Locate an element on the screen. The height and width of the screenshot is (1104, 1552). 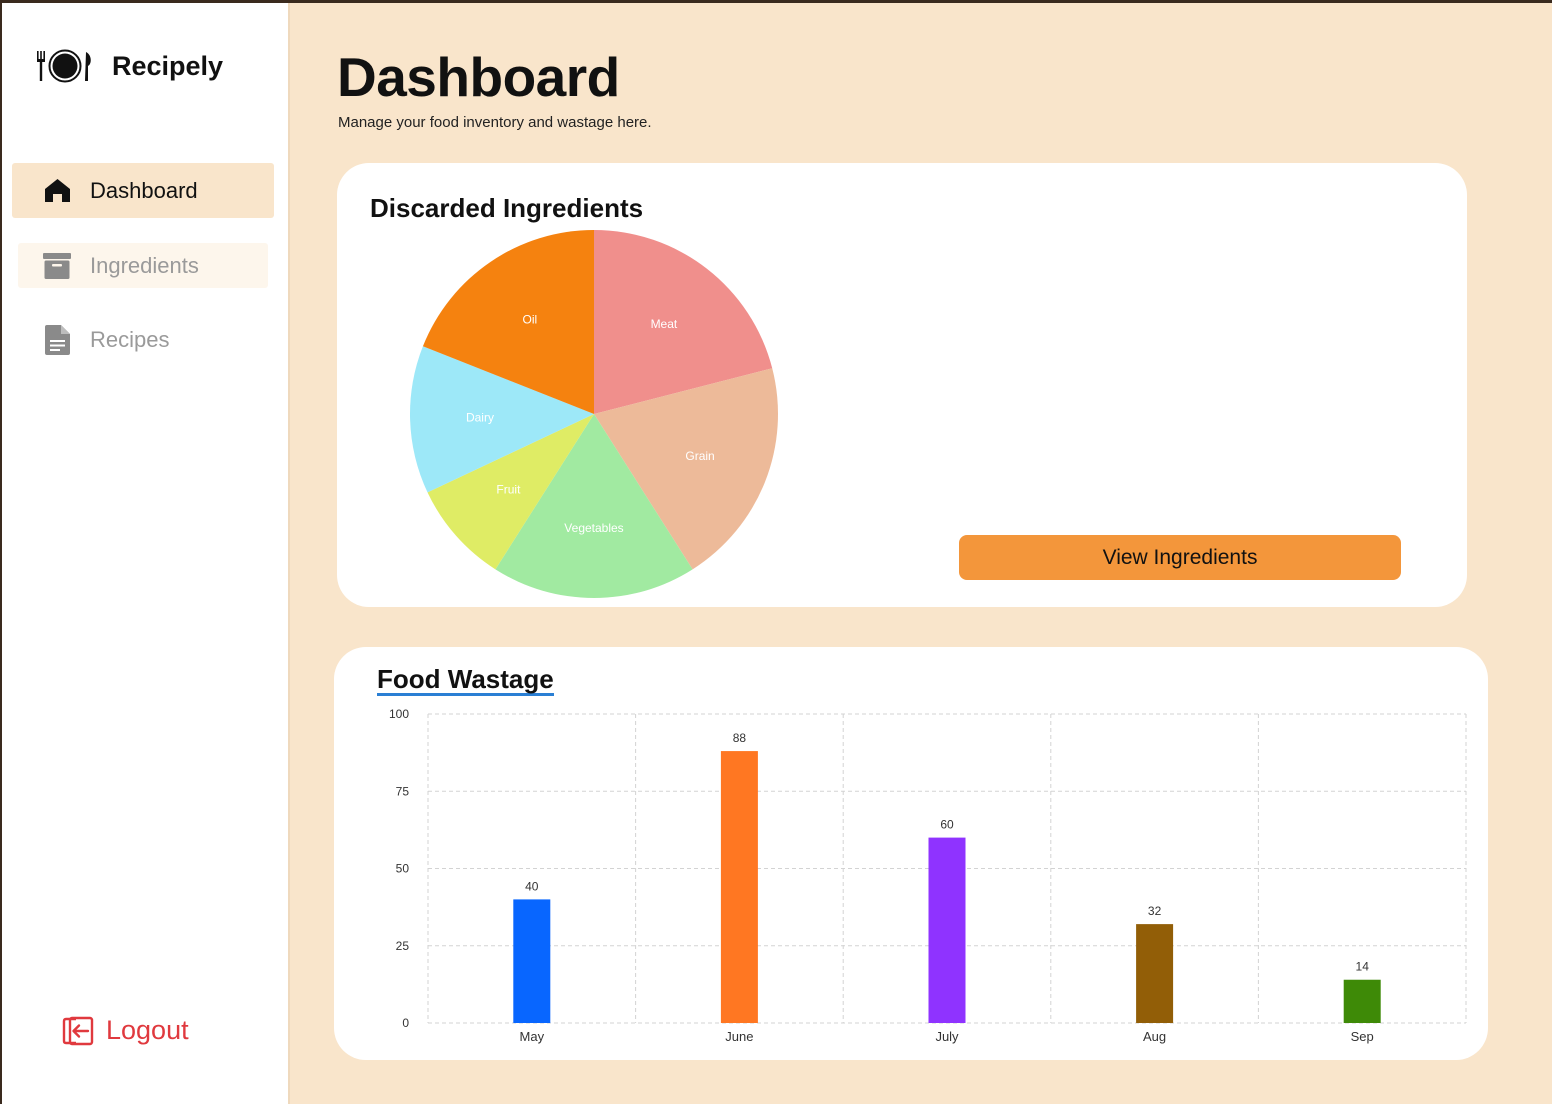
x-tick-label: July is located at coordinates (947, 1036).